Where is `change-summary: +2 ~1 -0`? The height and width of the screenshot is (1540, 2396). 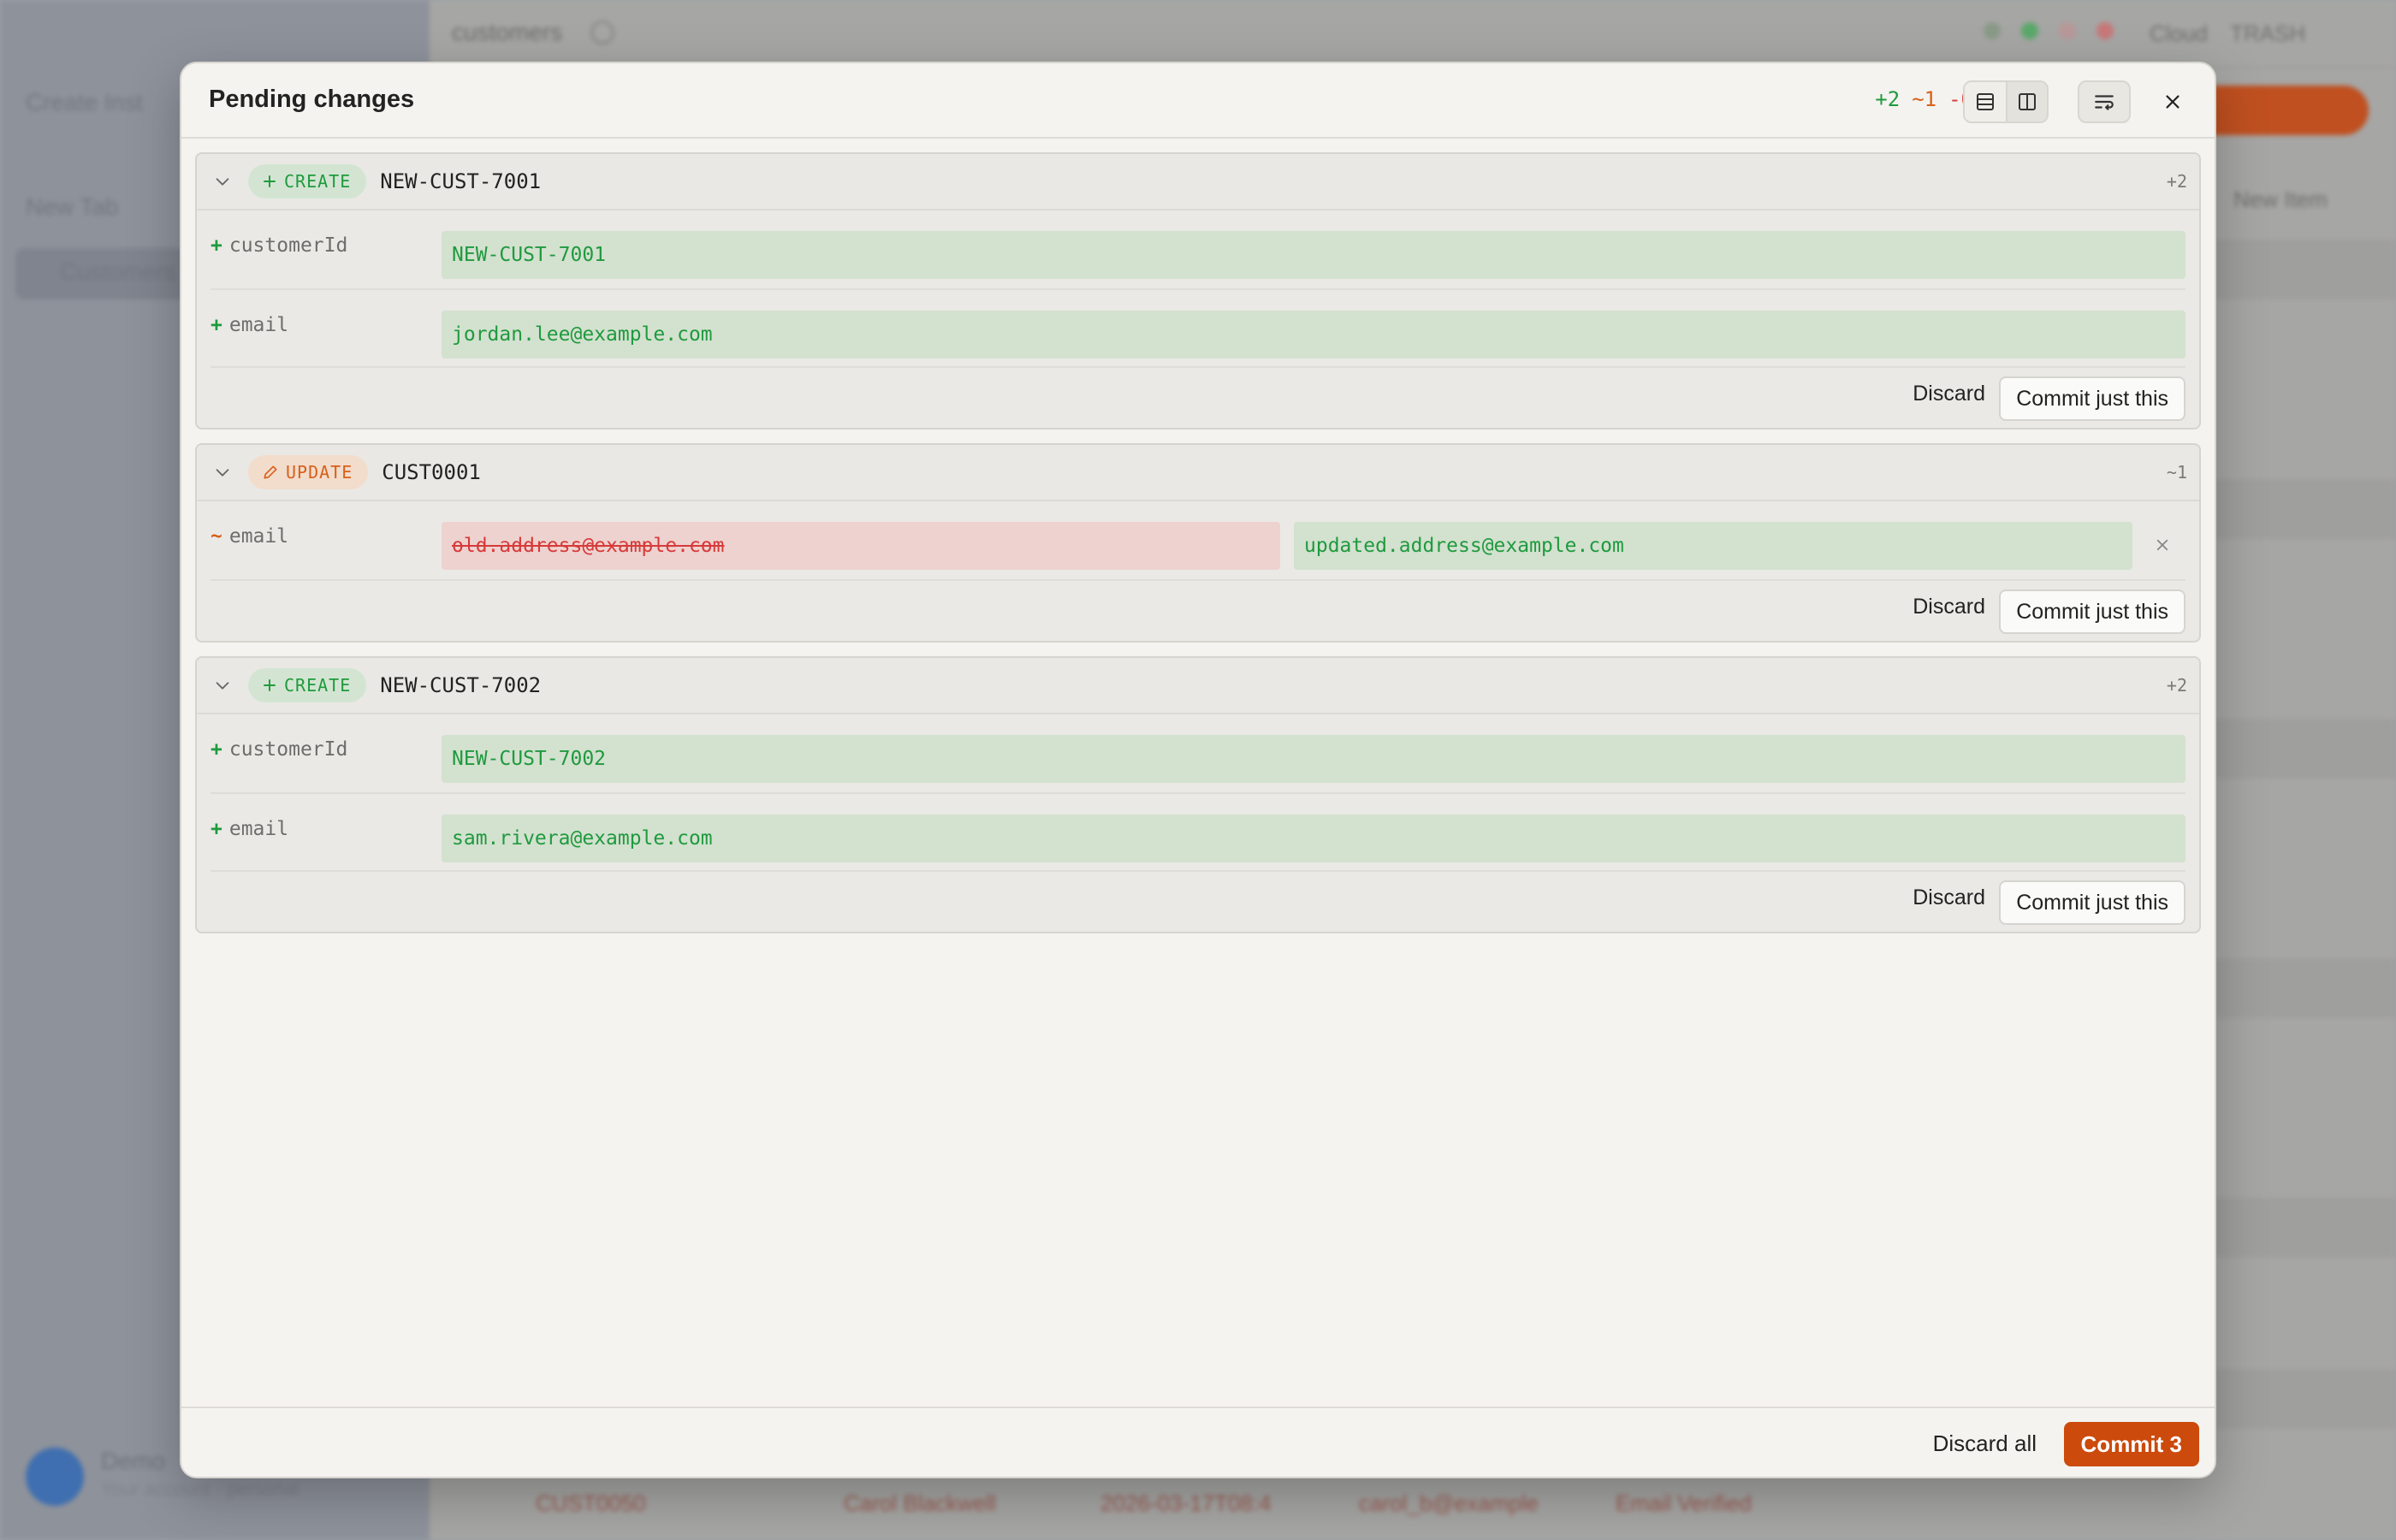 change-summary: +2 ~1 -0 is located at coordinates (1924, 99).